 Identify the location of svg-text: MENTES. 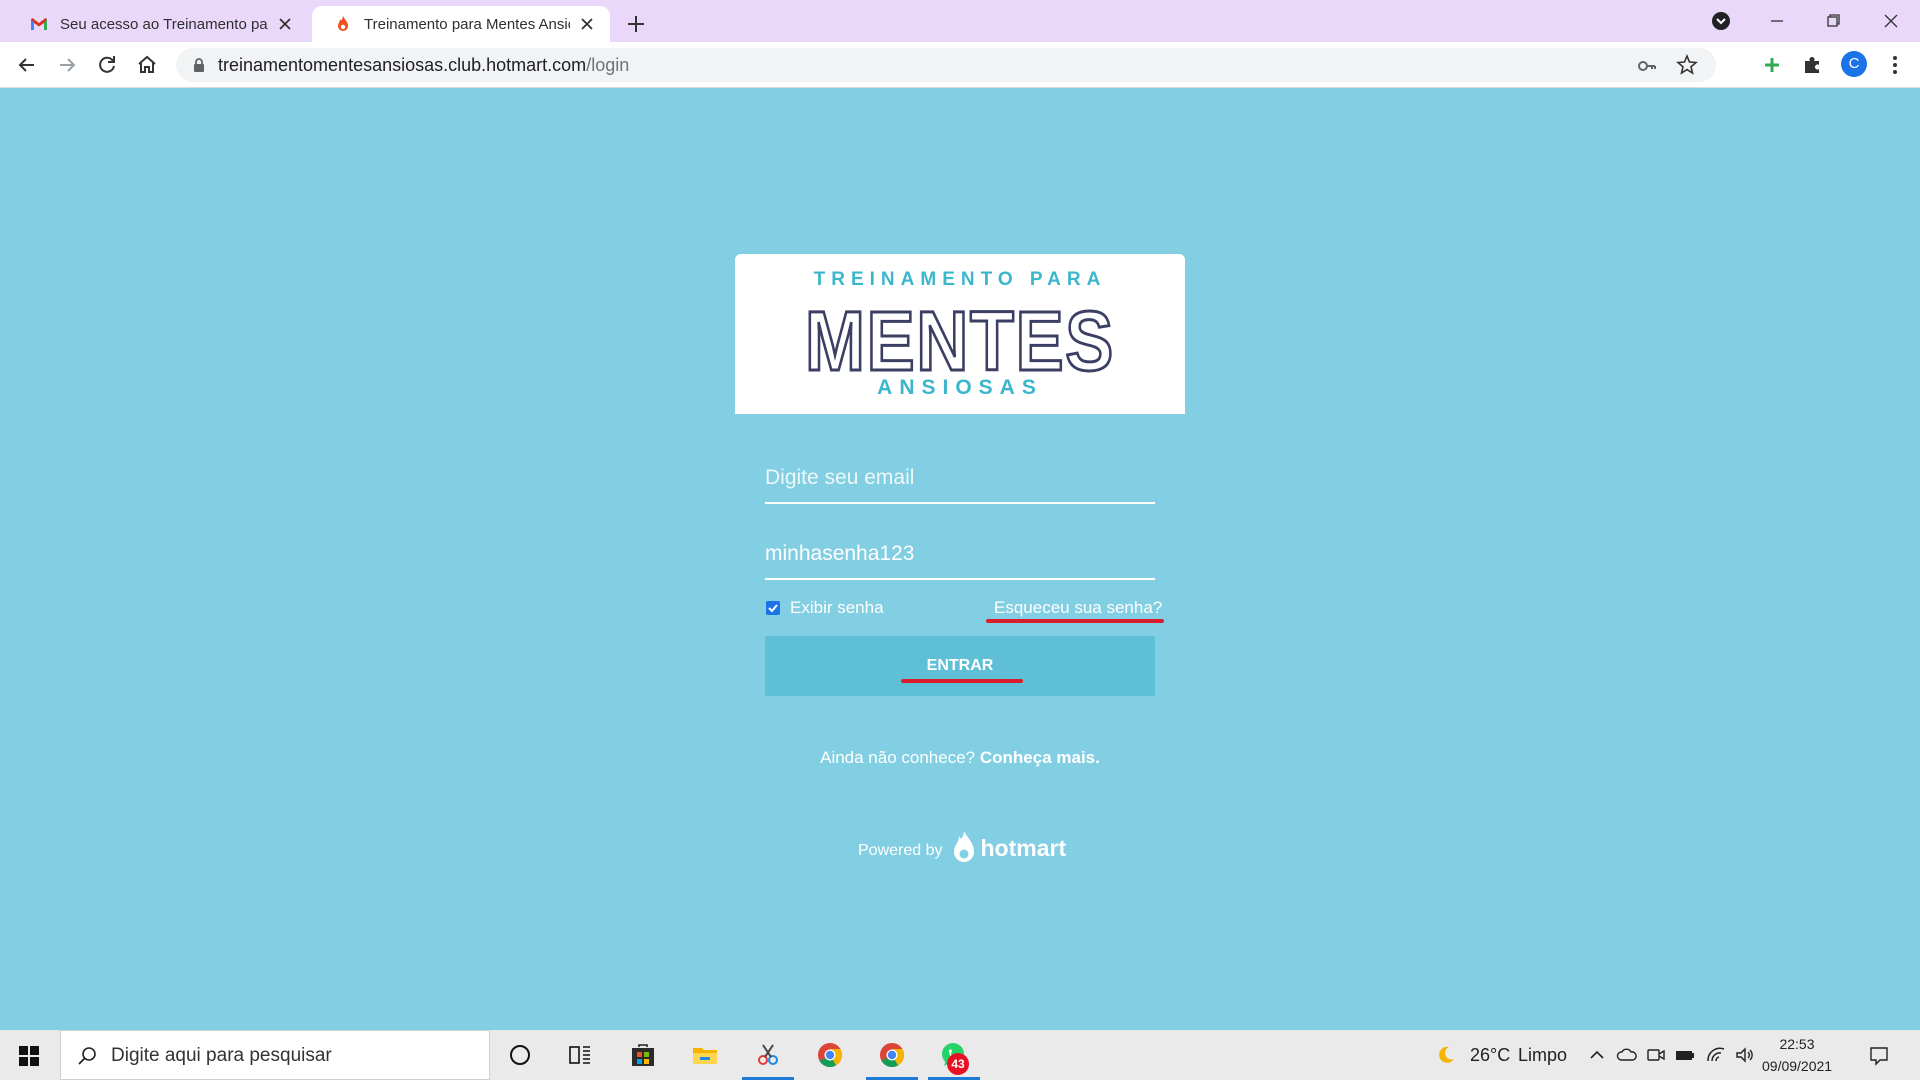
(960, 338).